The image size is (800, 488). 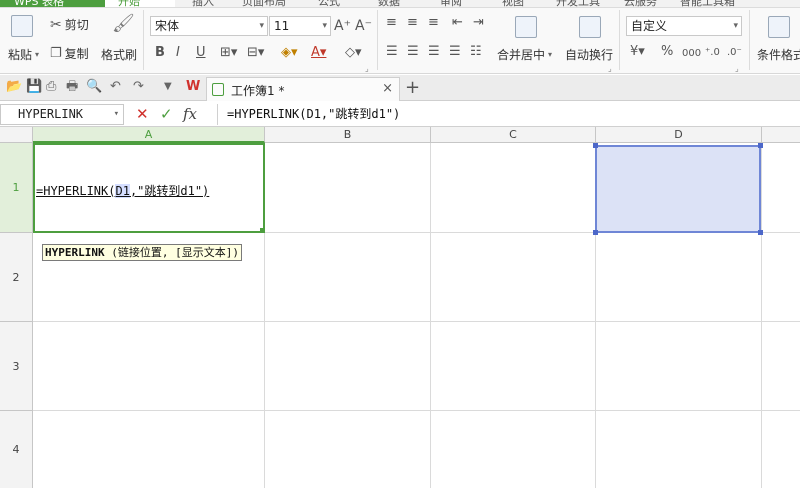 What do you see at coordinates (619, 40) in the screenshot?
I see `divider` at bounding box center [619, 40].